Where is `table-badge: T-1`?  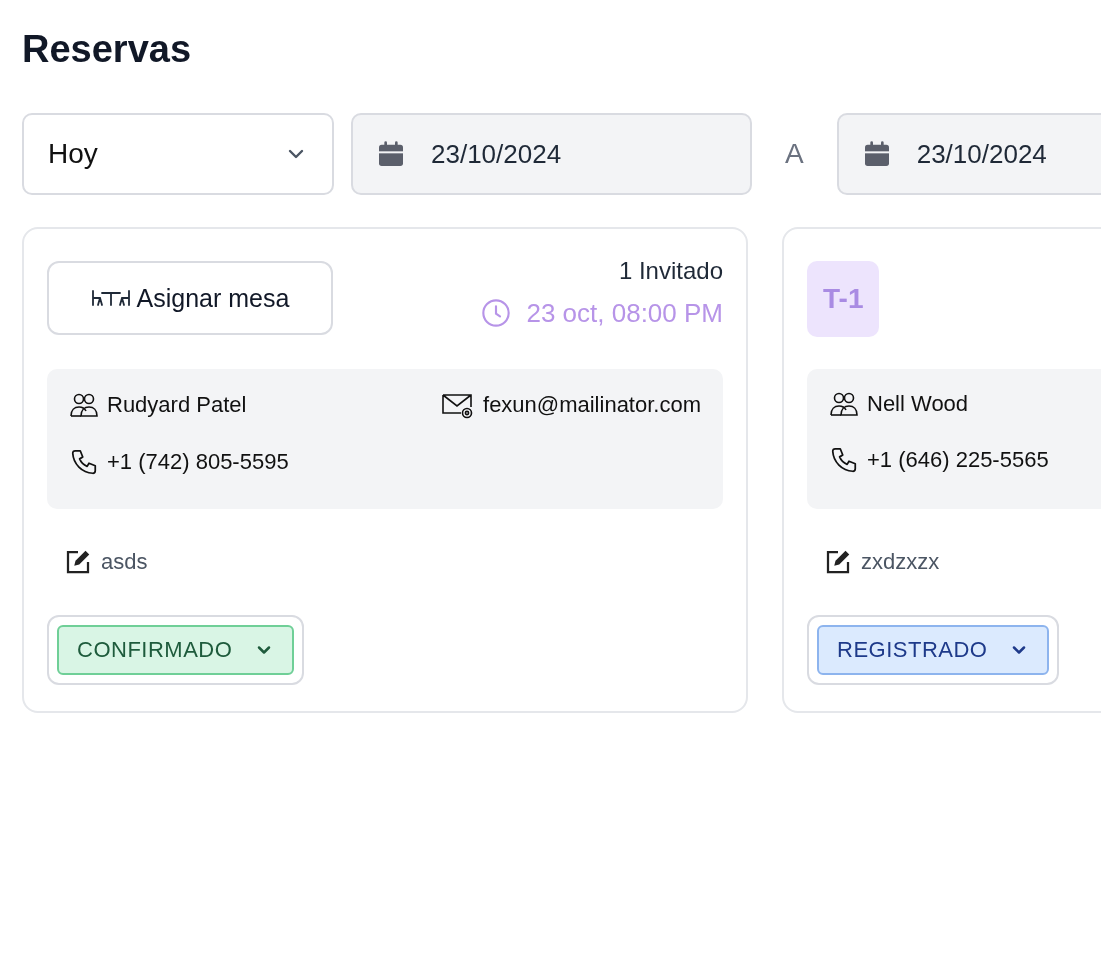
table-badge: T-1 is located at coordinates (843, 299).